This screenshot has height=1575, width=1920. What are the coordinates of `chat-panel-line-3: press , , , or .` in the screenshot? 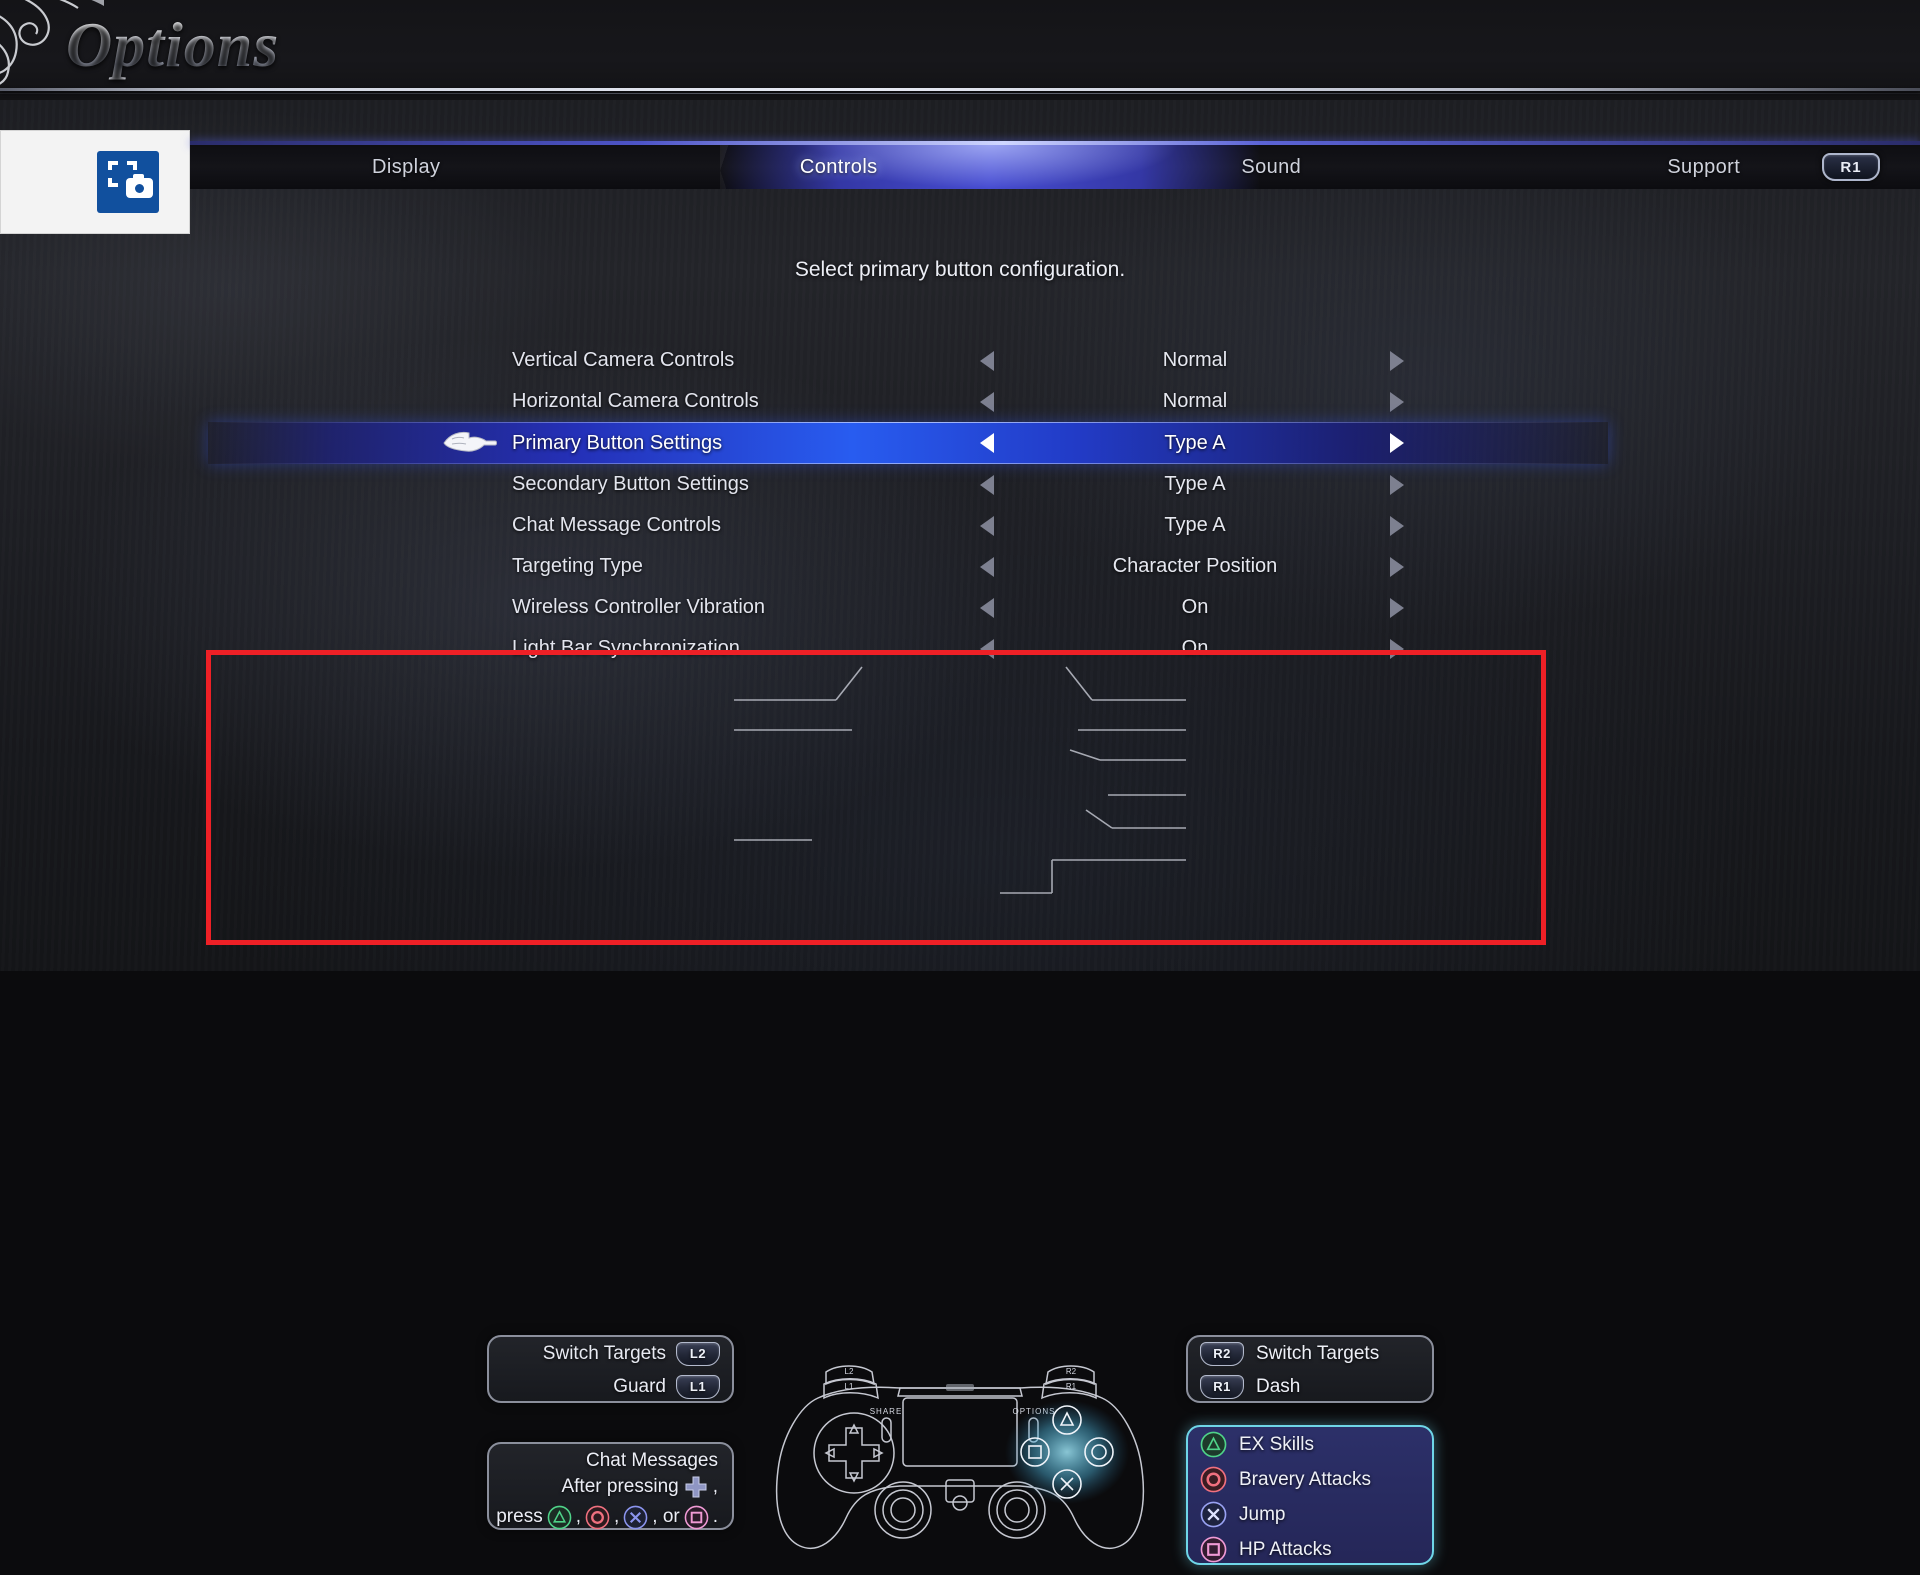 It's located at (610, 1517).